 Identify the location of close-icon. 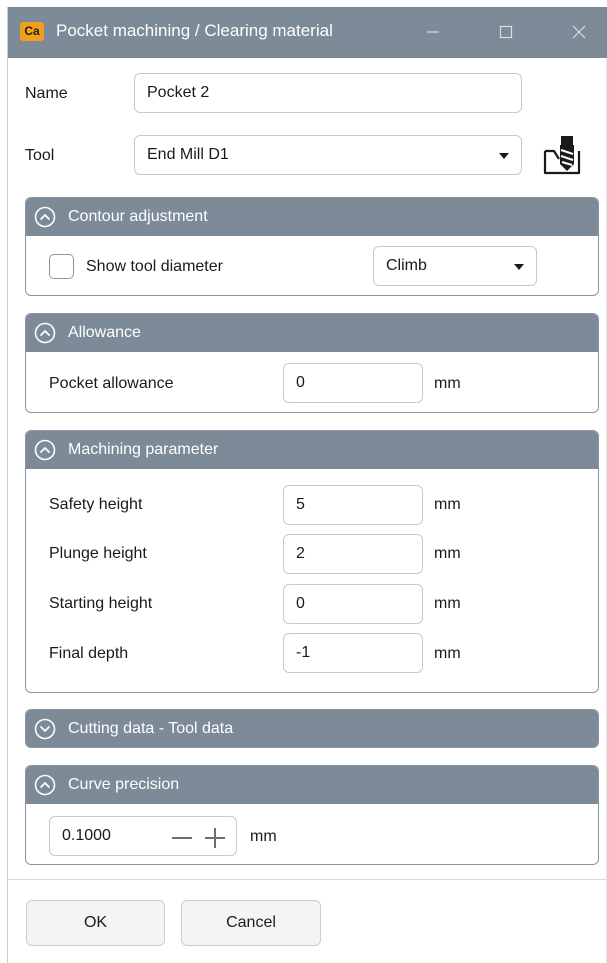
(579, 32).